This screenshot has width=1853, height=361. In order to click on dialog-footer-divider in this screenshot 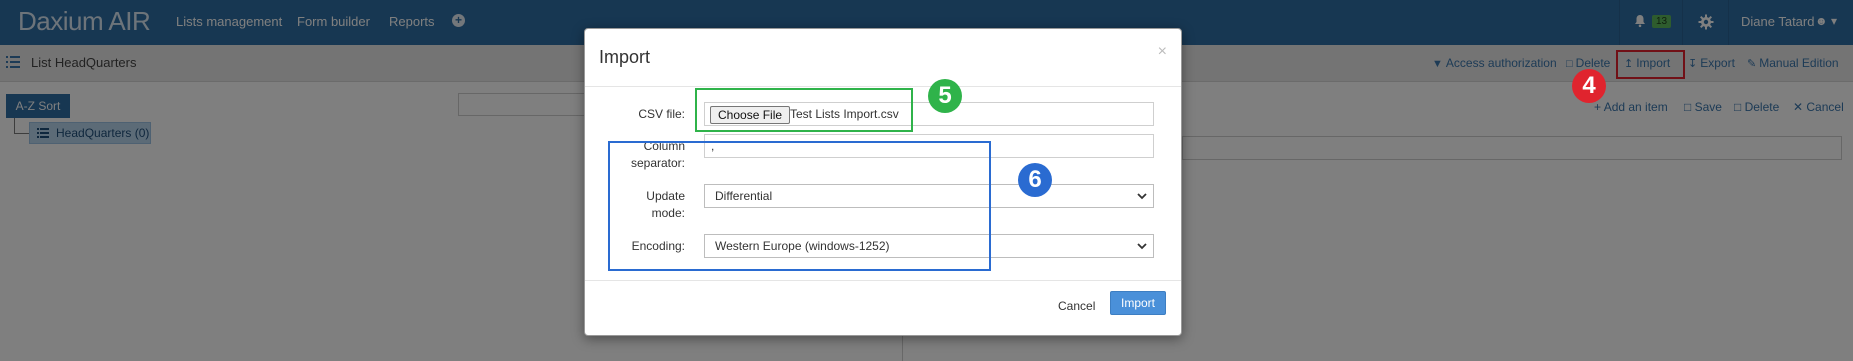, I will do `click(883, 280)`.